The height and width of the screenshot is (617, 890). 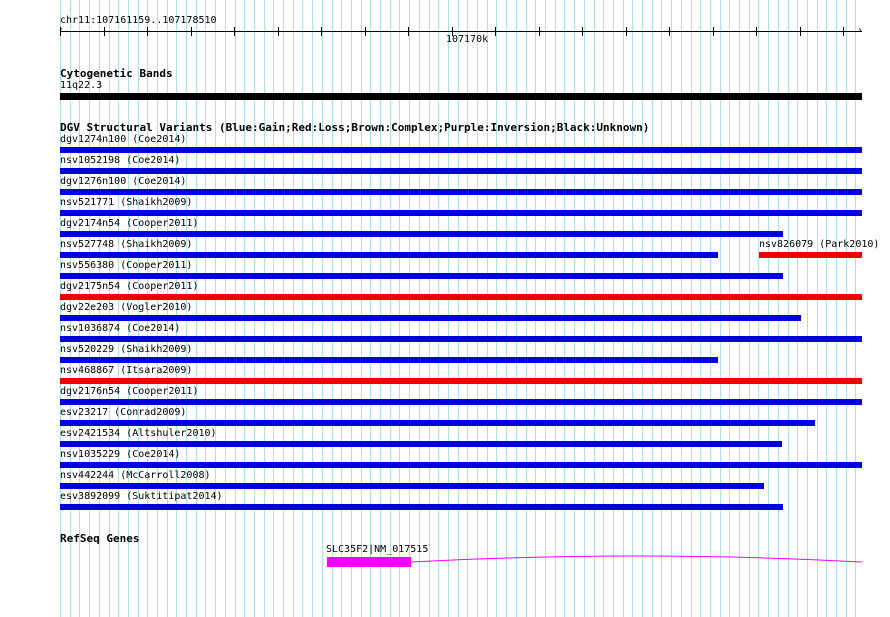 What do you see at coordinates (445, 560) in the screenshot?
I see `refseq-intron-line` at bounding box center [445, 560].